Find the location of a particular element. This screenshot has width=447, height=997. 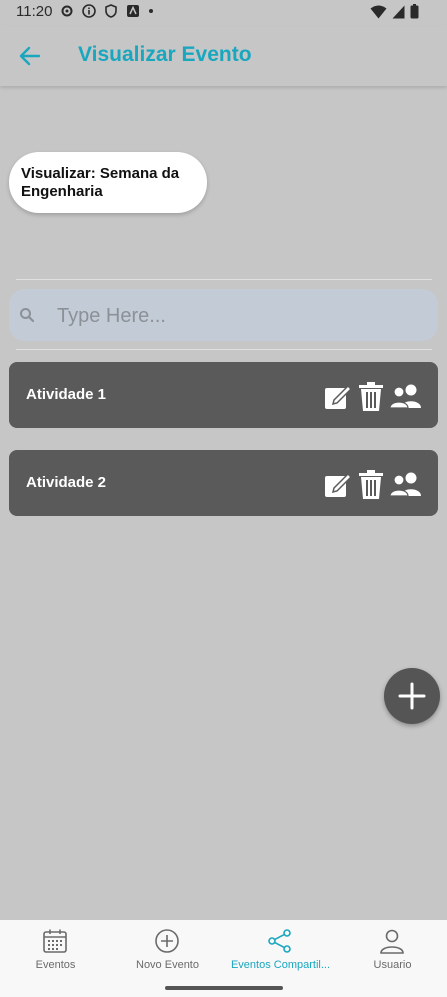

event-title-chip: Visualizar: Semana da Engenharia is located at coordinates (108, 182).